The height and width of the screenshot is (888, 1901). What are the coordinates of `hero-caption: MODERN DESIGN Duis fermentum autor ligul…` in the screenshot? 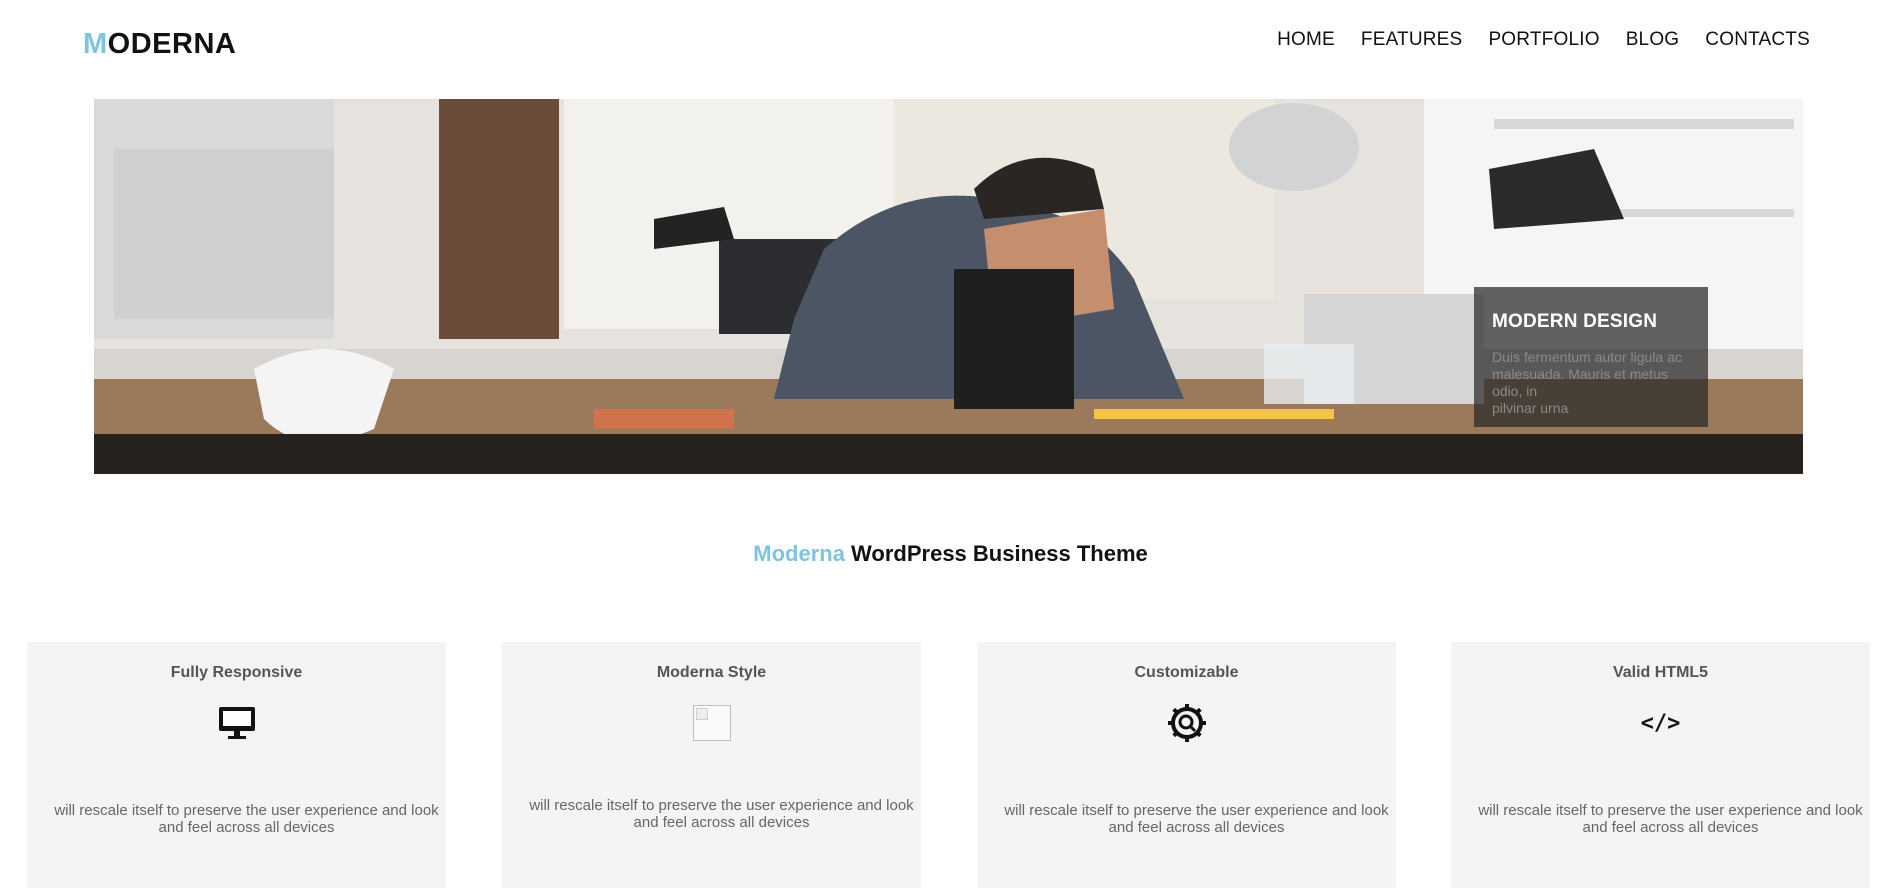 It's located at (1591, 357).